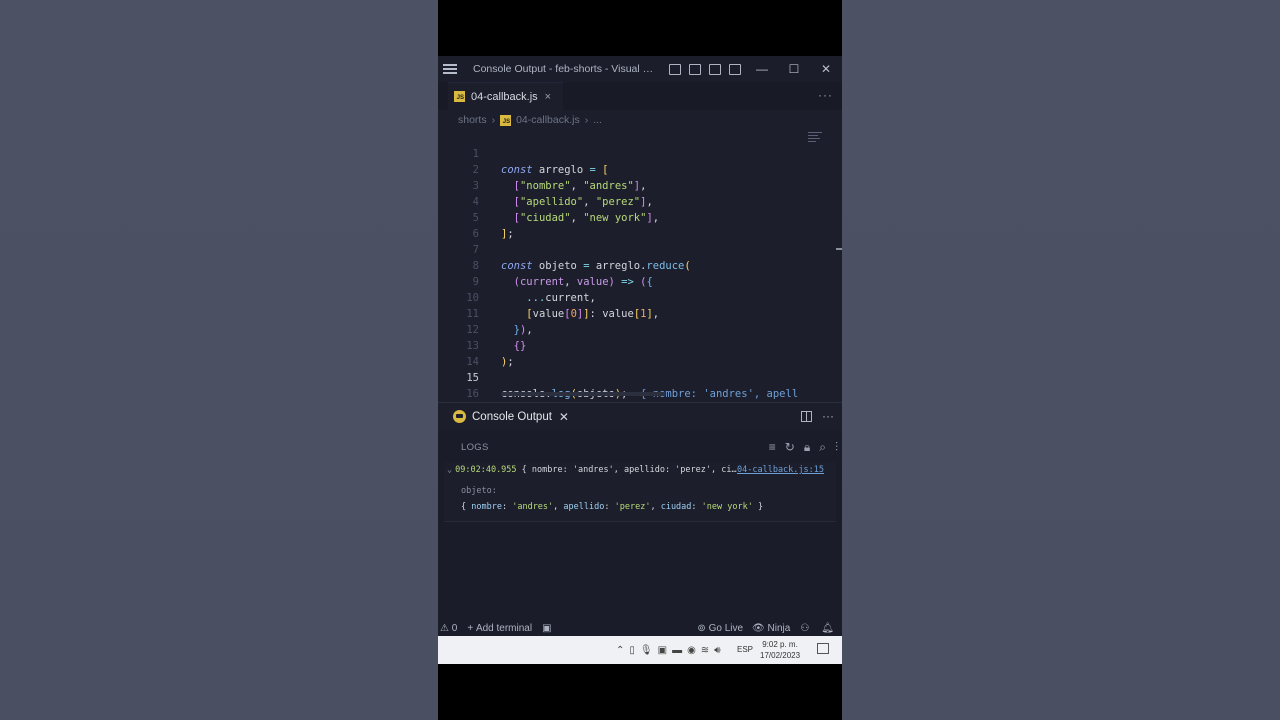  Describe the element at coordinates (735, 69) in the screenshot. I see `customize-layout-icon` at that location.